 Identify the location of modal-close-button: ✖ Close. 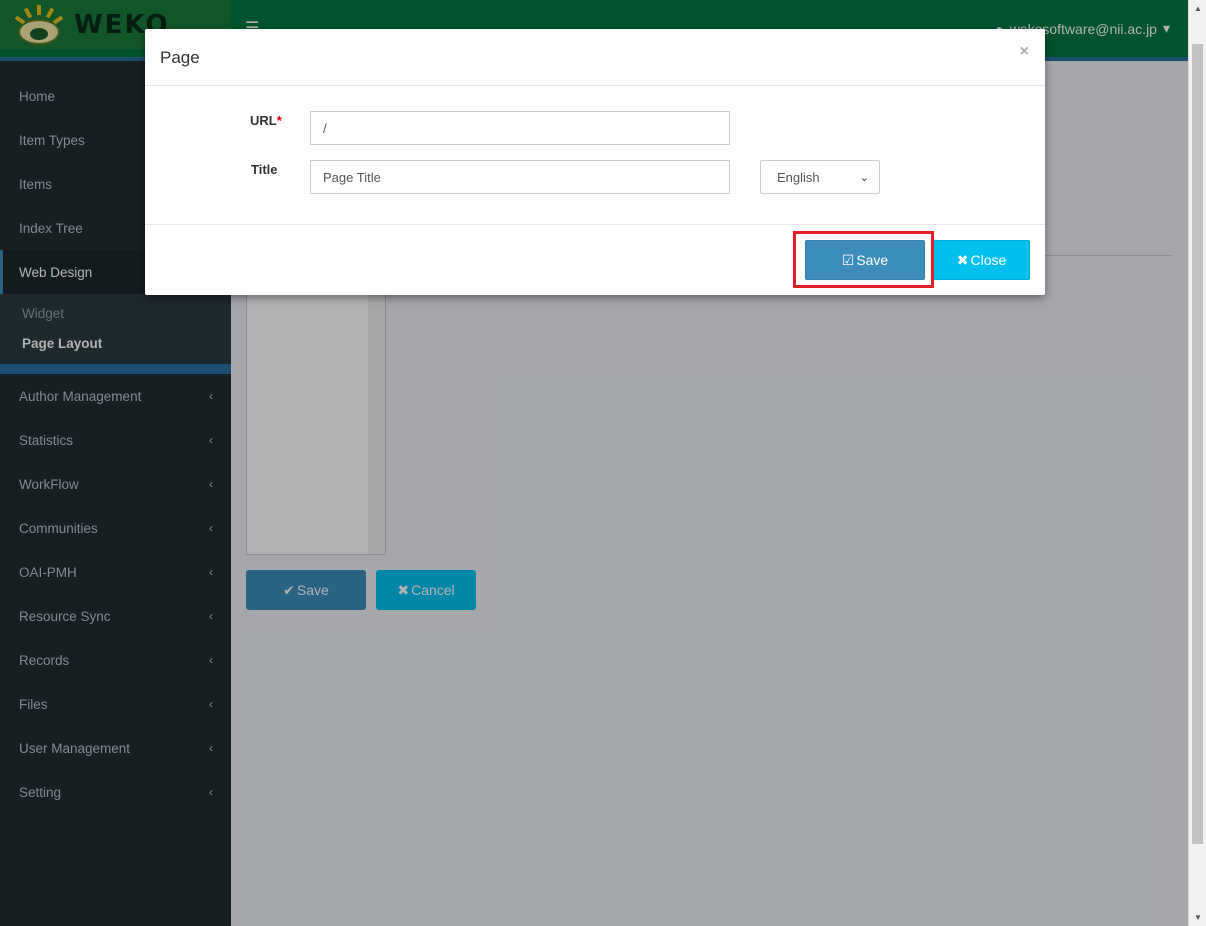
(981, 260).